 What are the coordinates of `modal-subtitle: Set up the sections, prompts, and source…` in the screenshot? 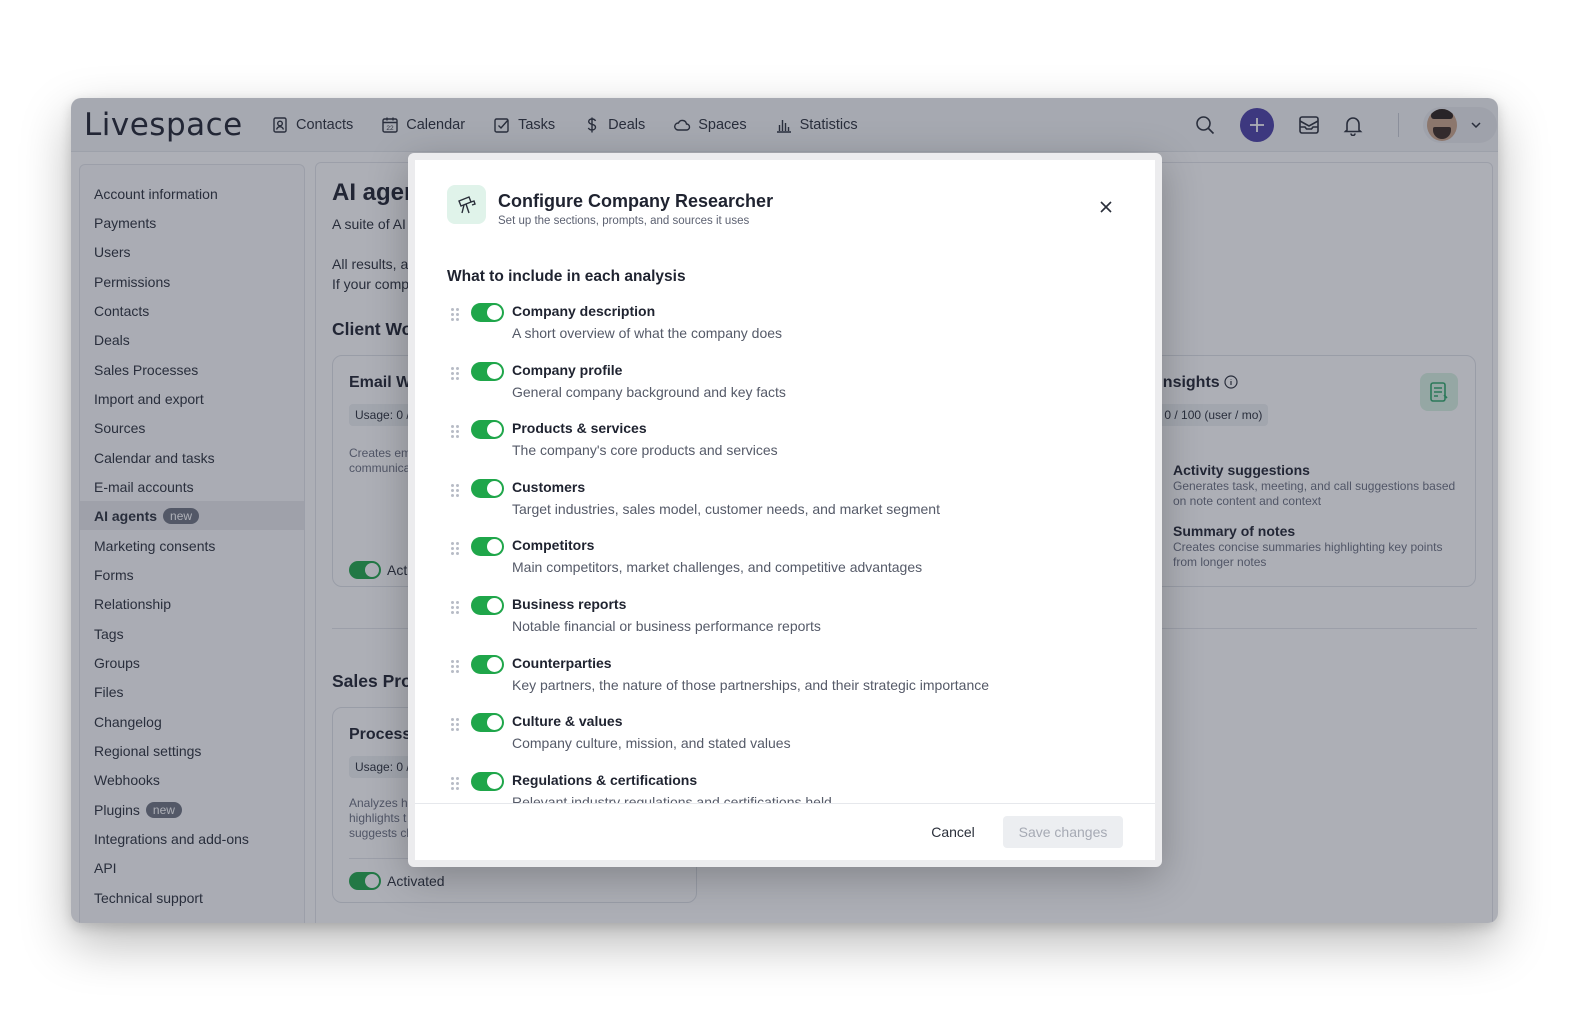 It's located at (624, 221).